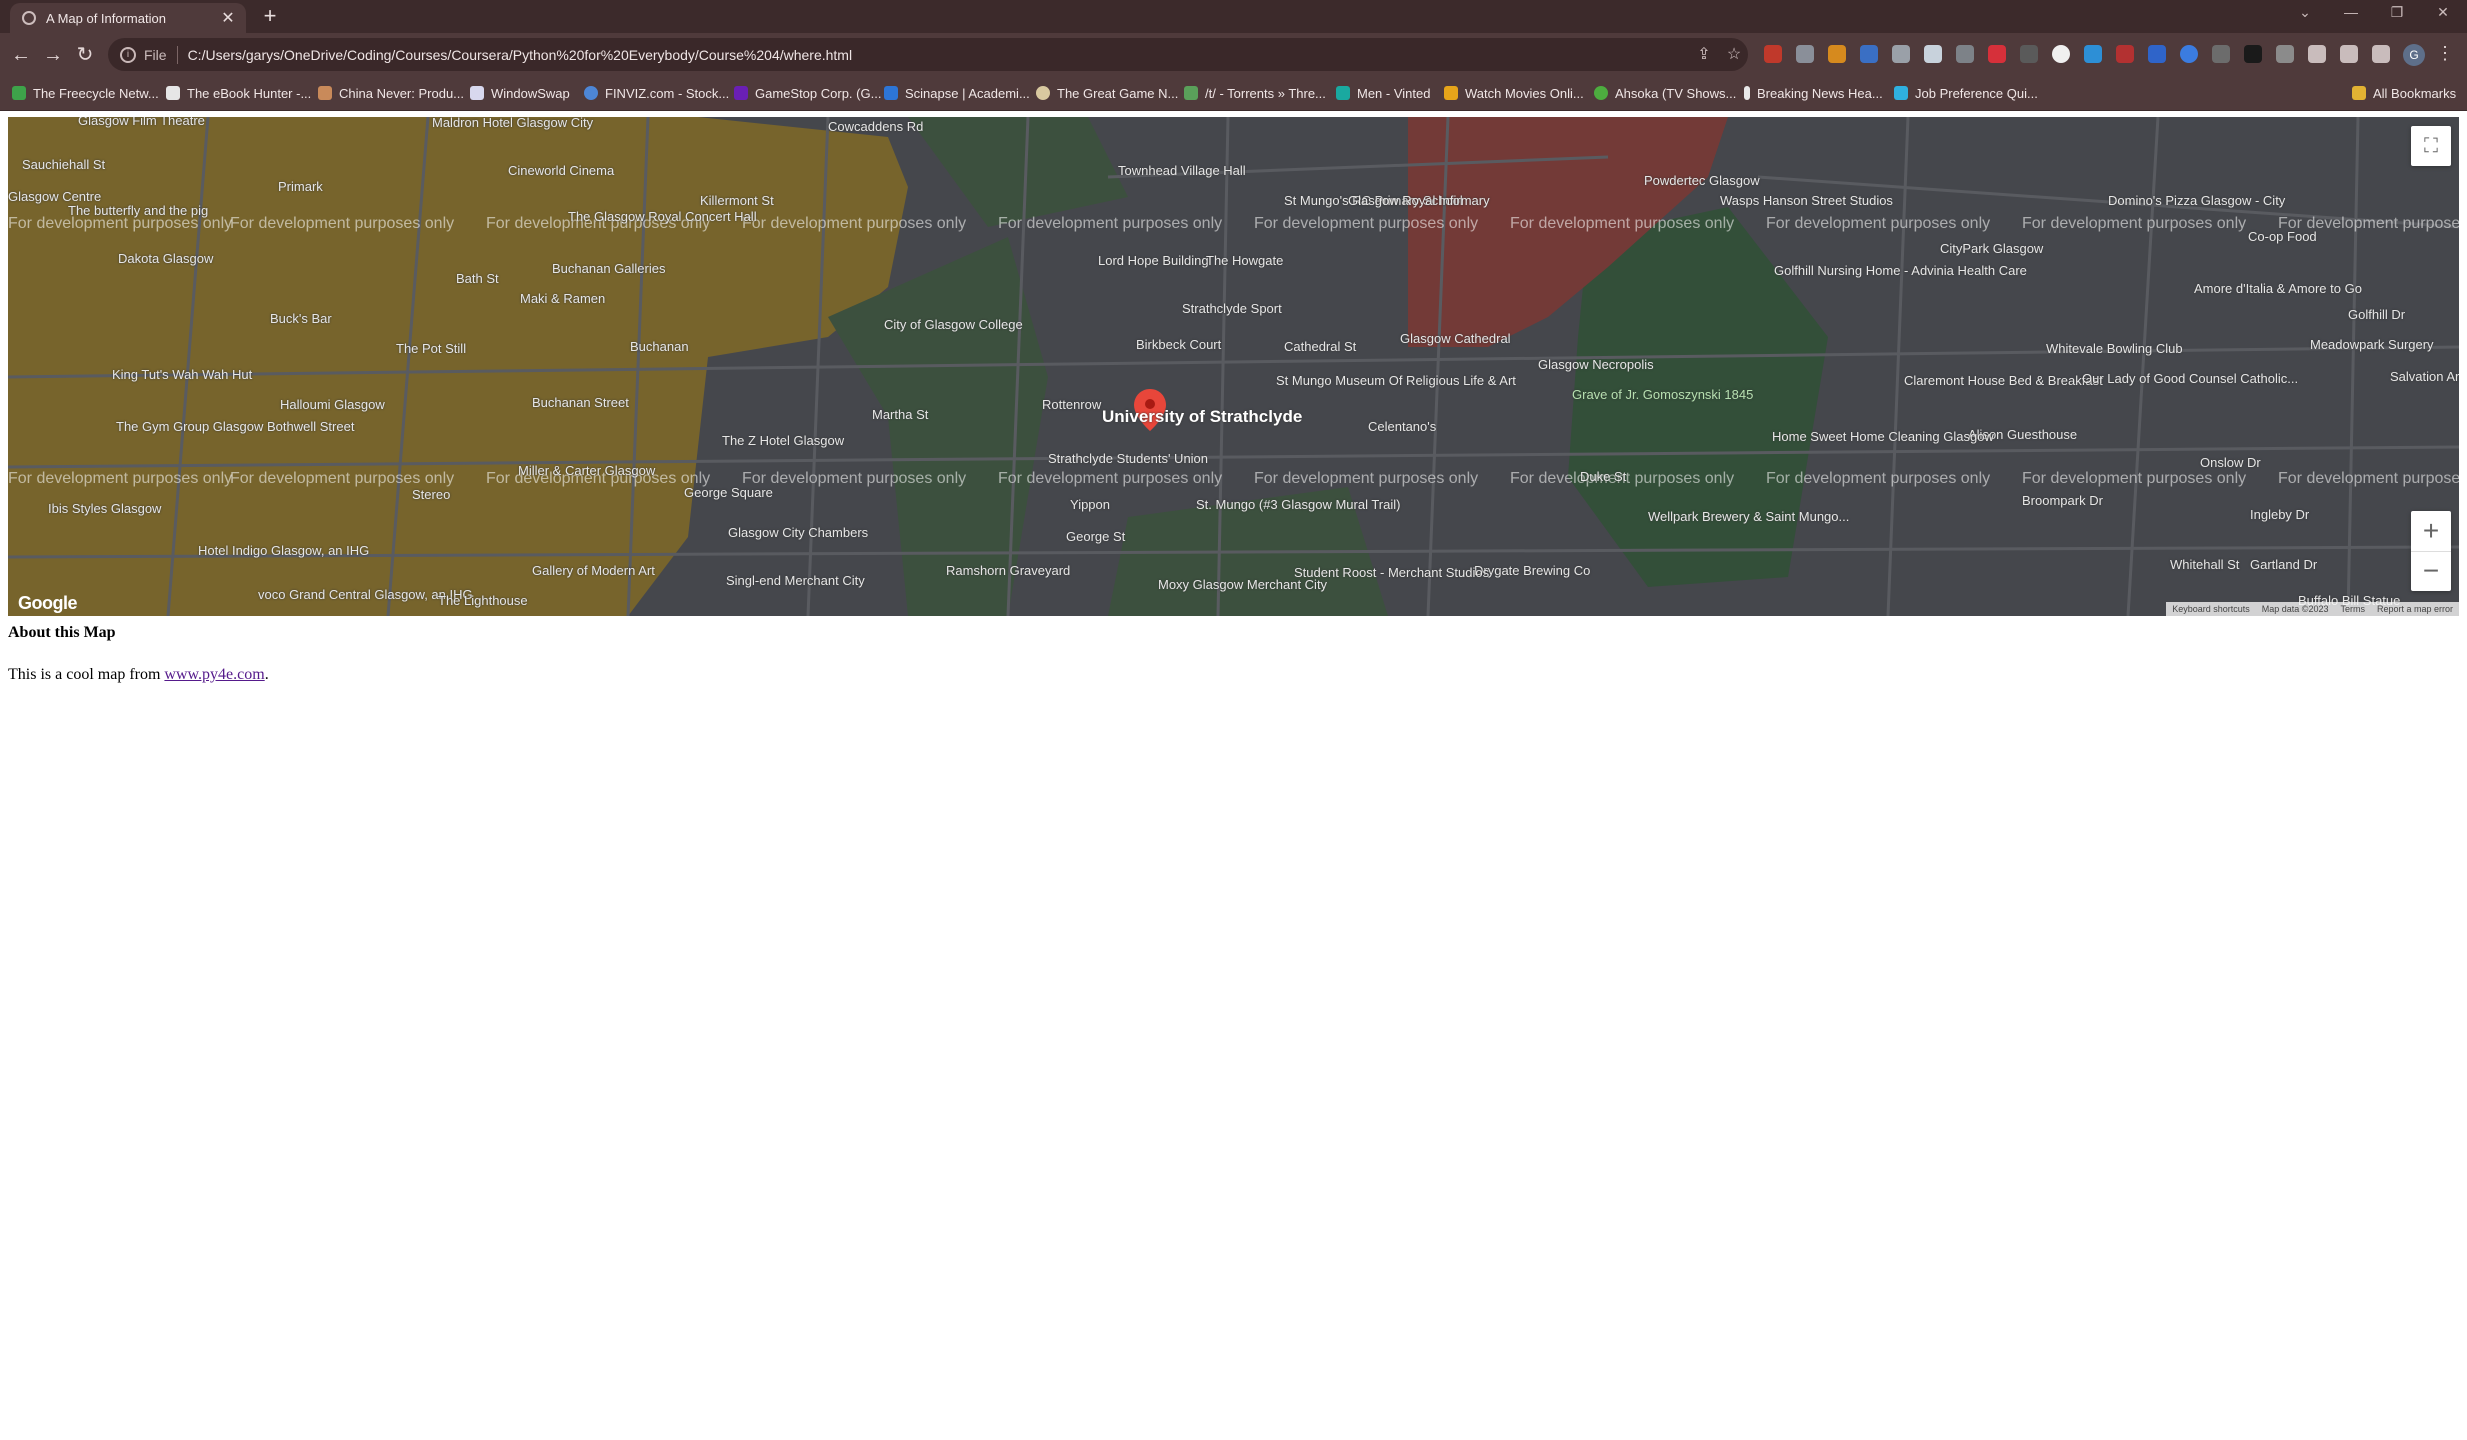 This screenshot has height=1440, width=2467. I want to click on map-label: CityPark Glasgow, so click(1992, 248).